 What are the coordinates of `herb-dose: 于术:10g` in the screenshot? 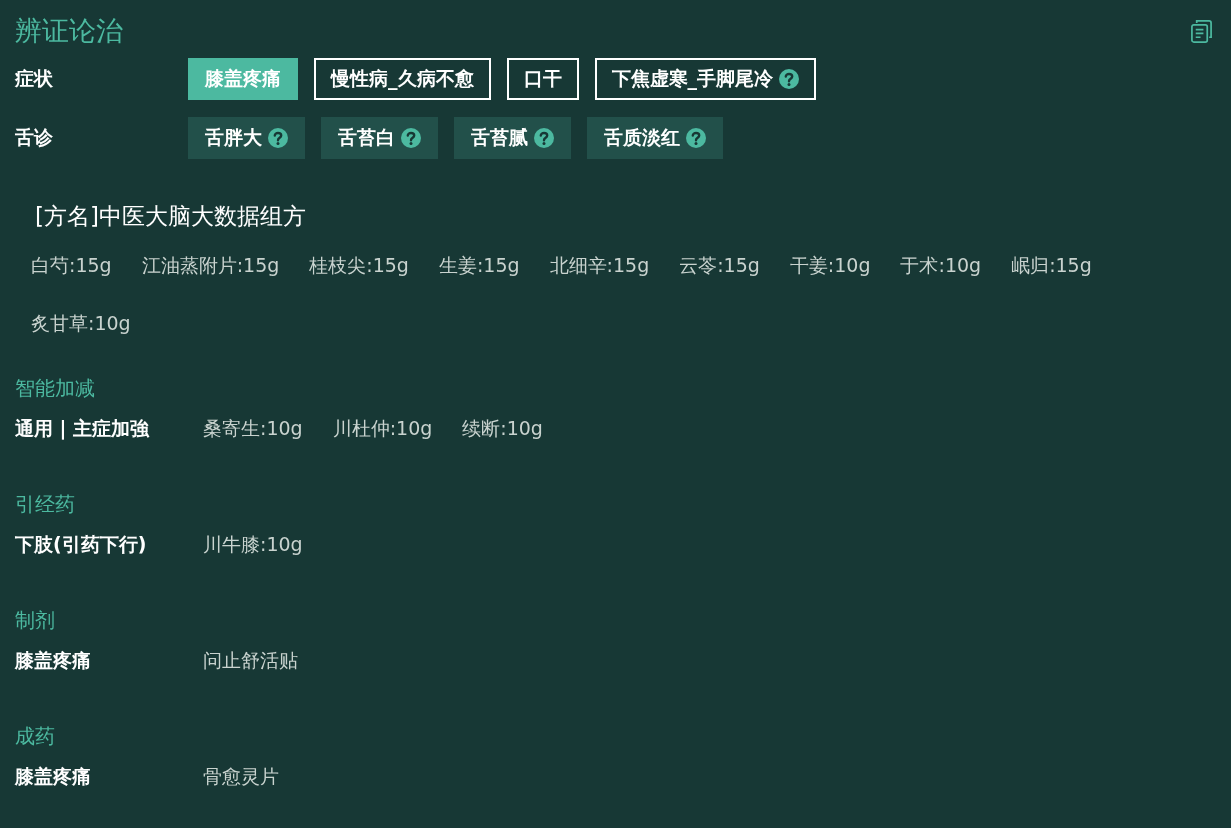 It's located at (941, 265).